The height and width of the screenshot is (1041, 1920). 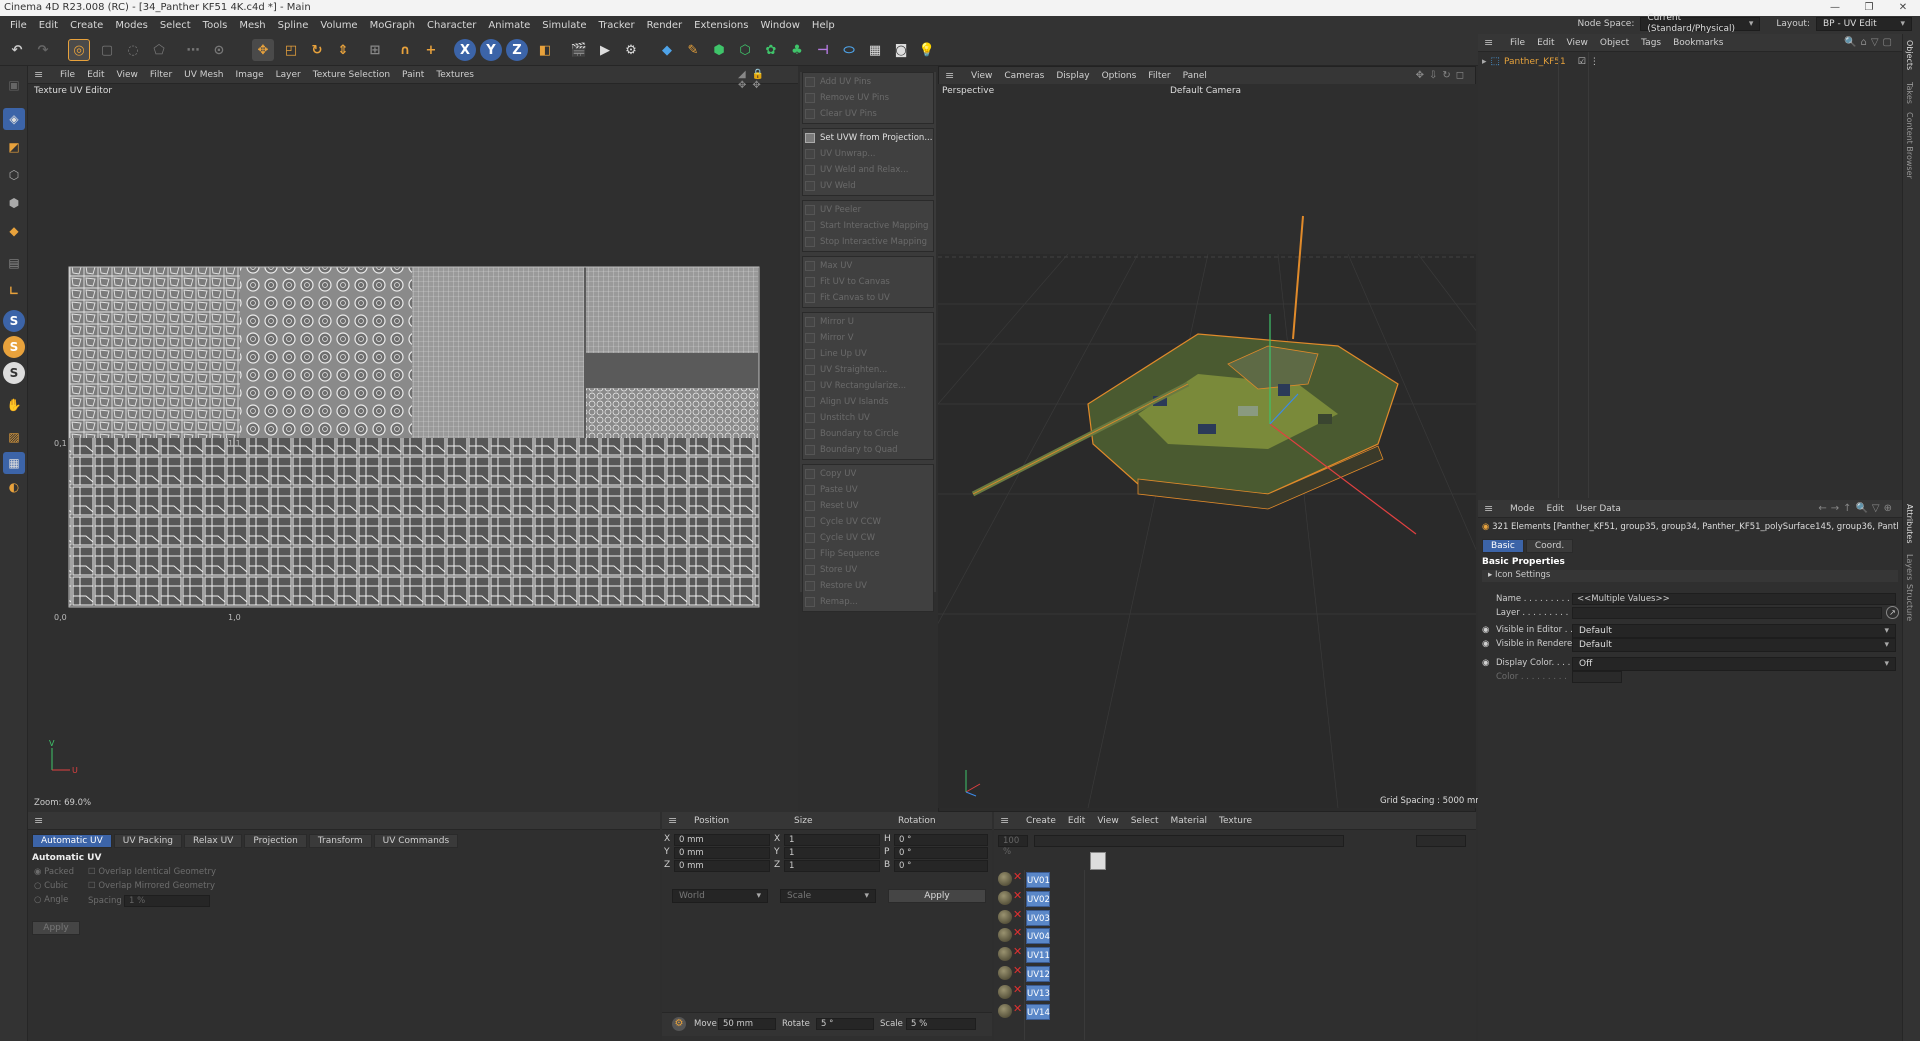 What do you see at coordinates (1159, 76) in the screenshot?
I see `vp-menu-filter: Filter` at bounding box center [1159, 76].